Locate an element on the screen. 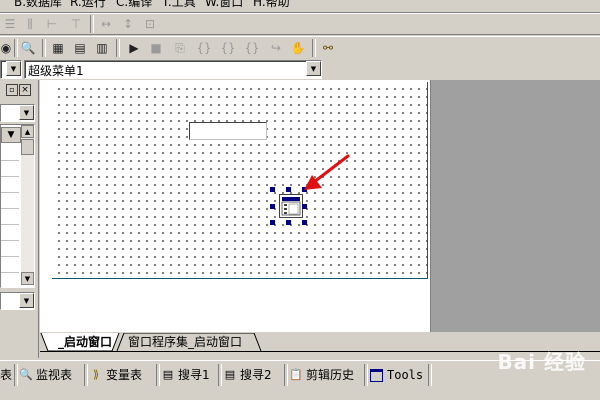 The image size is (600, 400). left-panel: ▫ × ▼ ▼ ▲ ▼ ▼ is located at coordinates (19, 219).